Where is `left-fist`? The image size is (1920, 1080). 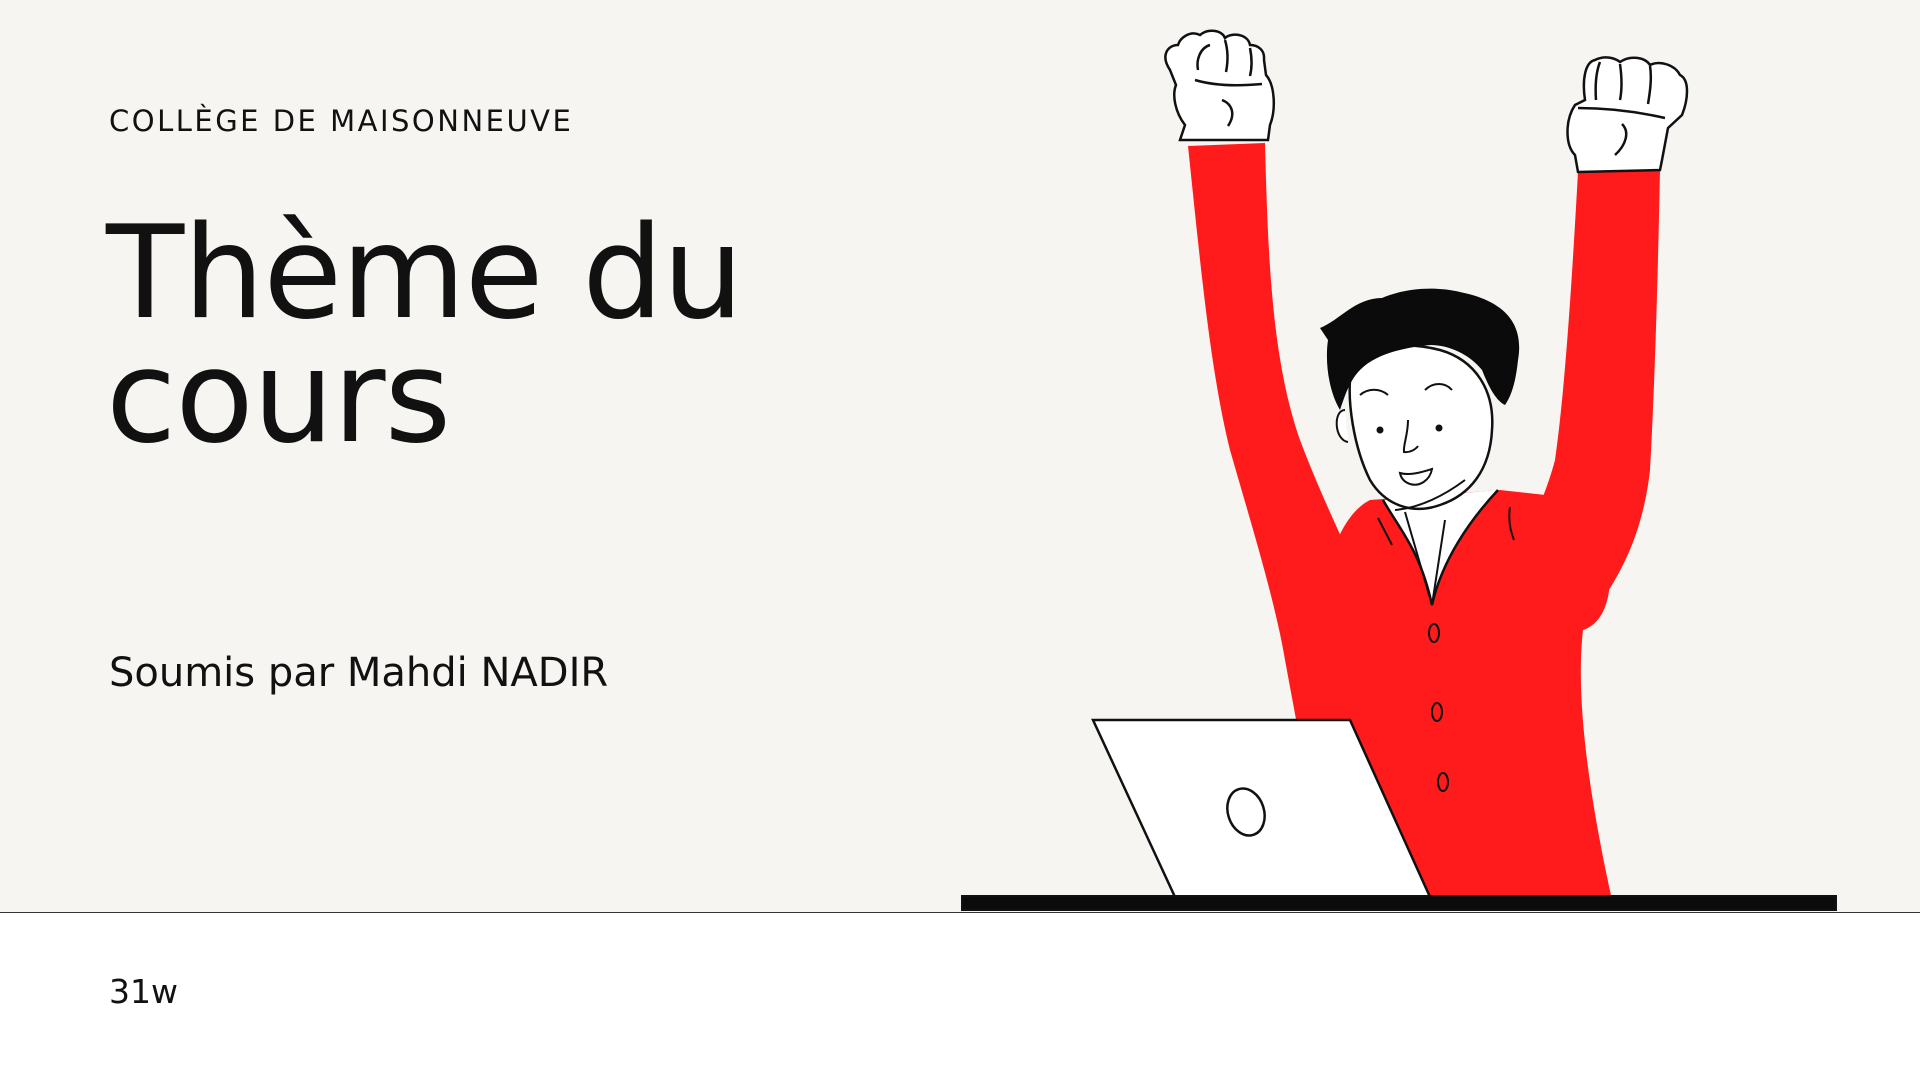 left-fist is located at coordinates (1219, 85).